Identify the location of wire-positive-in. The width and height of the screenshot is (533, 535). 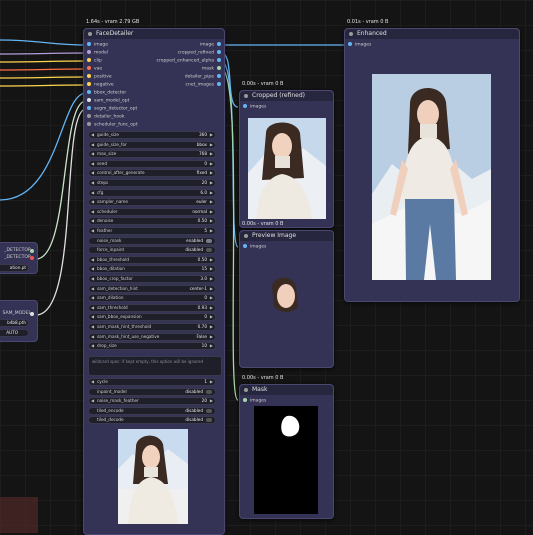
(43, 77).